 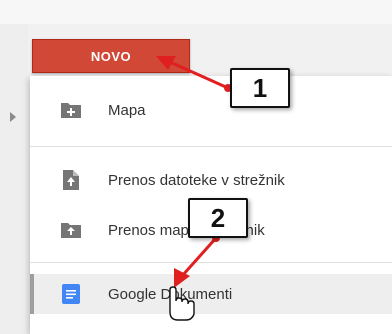 I want to click on menu-item-label: Prenos datoteke v strežnik, so click(x=196, y=180).